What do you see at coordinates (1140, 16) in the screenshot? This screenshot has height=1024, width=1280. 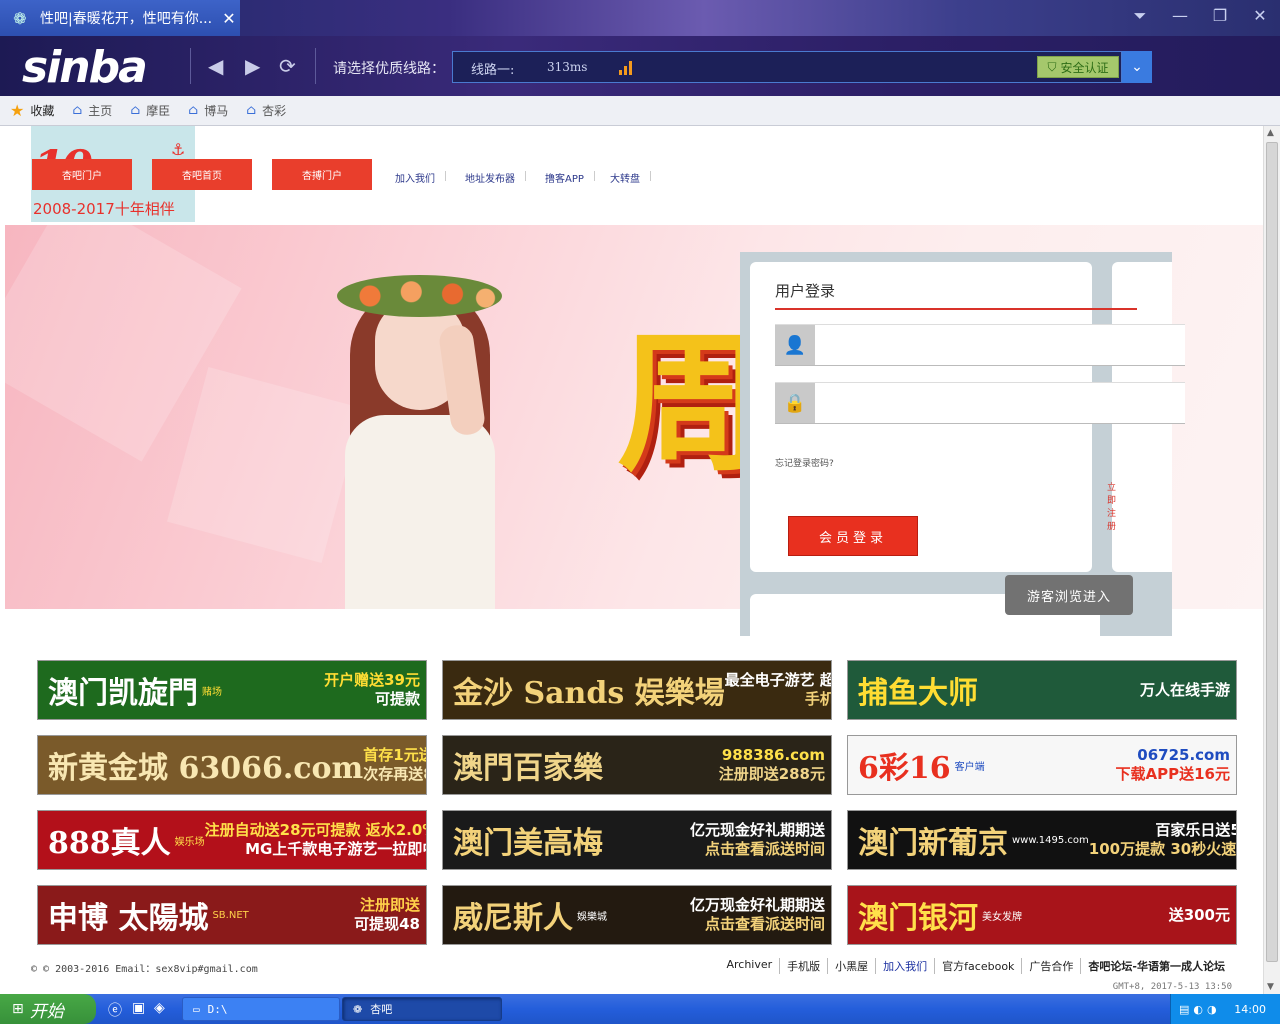 I see `menu-dropdown-icon: ⏷` at bounding box center [1140, 16].